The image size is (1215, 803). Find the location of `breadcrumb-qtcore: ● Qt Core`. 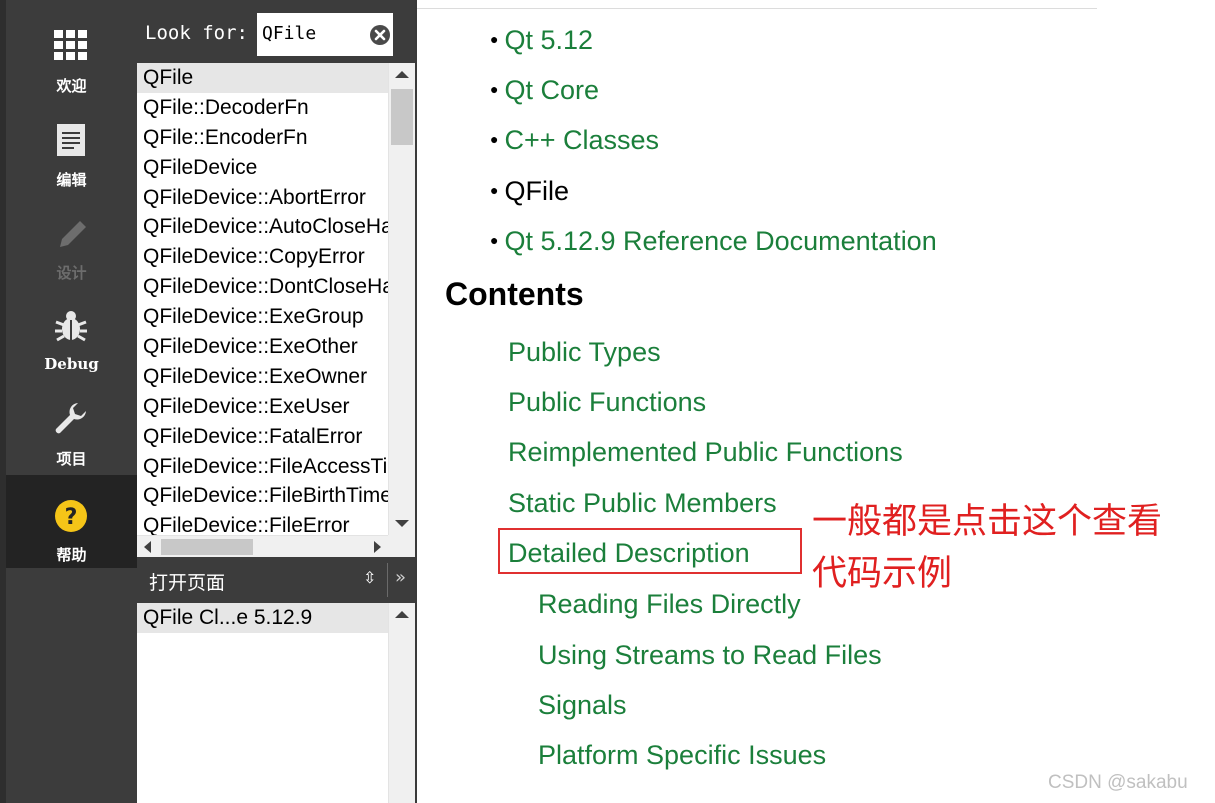

breadcrumb-qtcore: ● Qt Core is located at coordinates (544, 90).